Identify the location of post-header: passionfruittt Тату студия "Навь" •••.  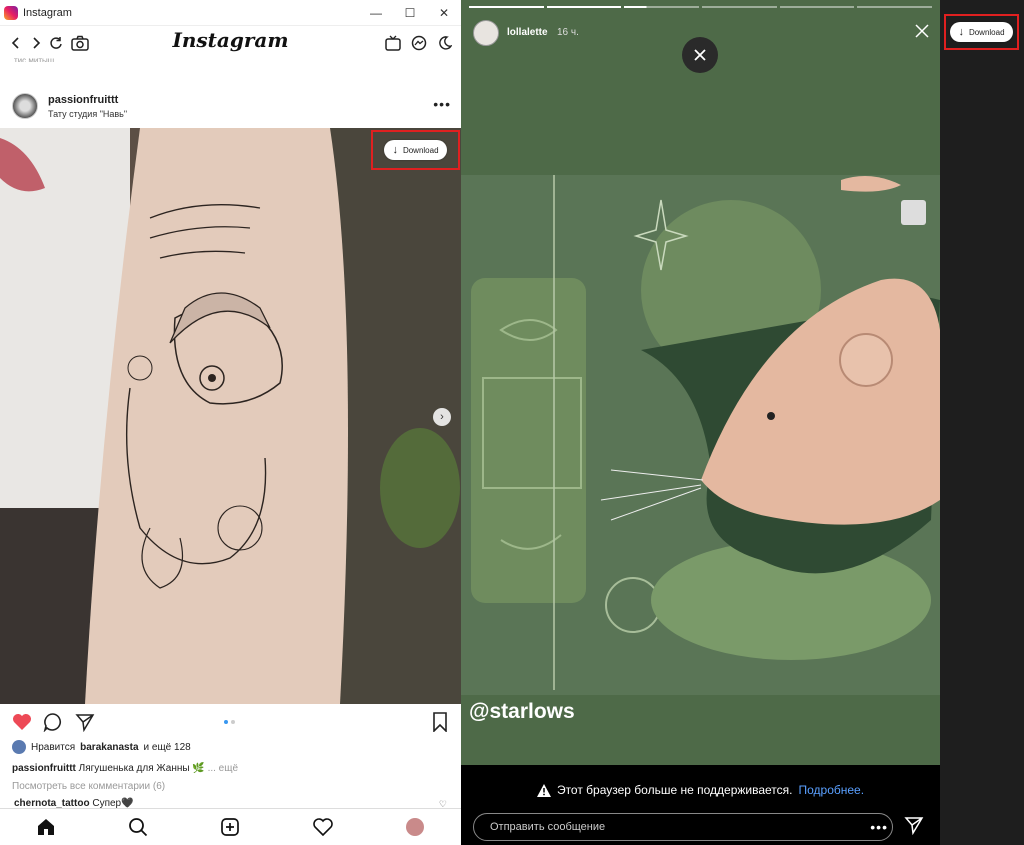
(230, 106).